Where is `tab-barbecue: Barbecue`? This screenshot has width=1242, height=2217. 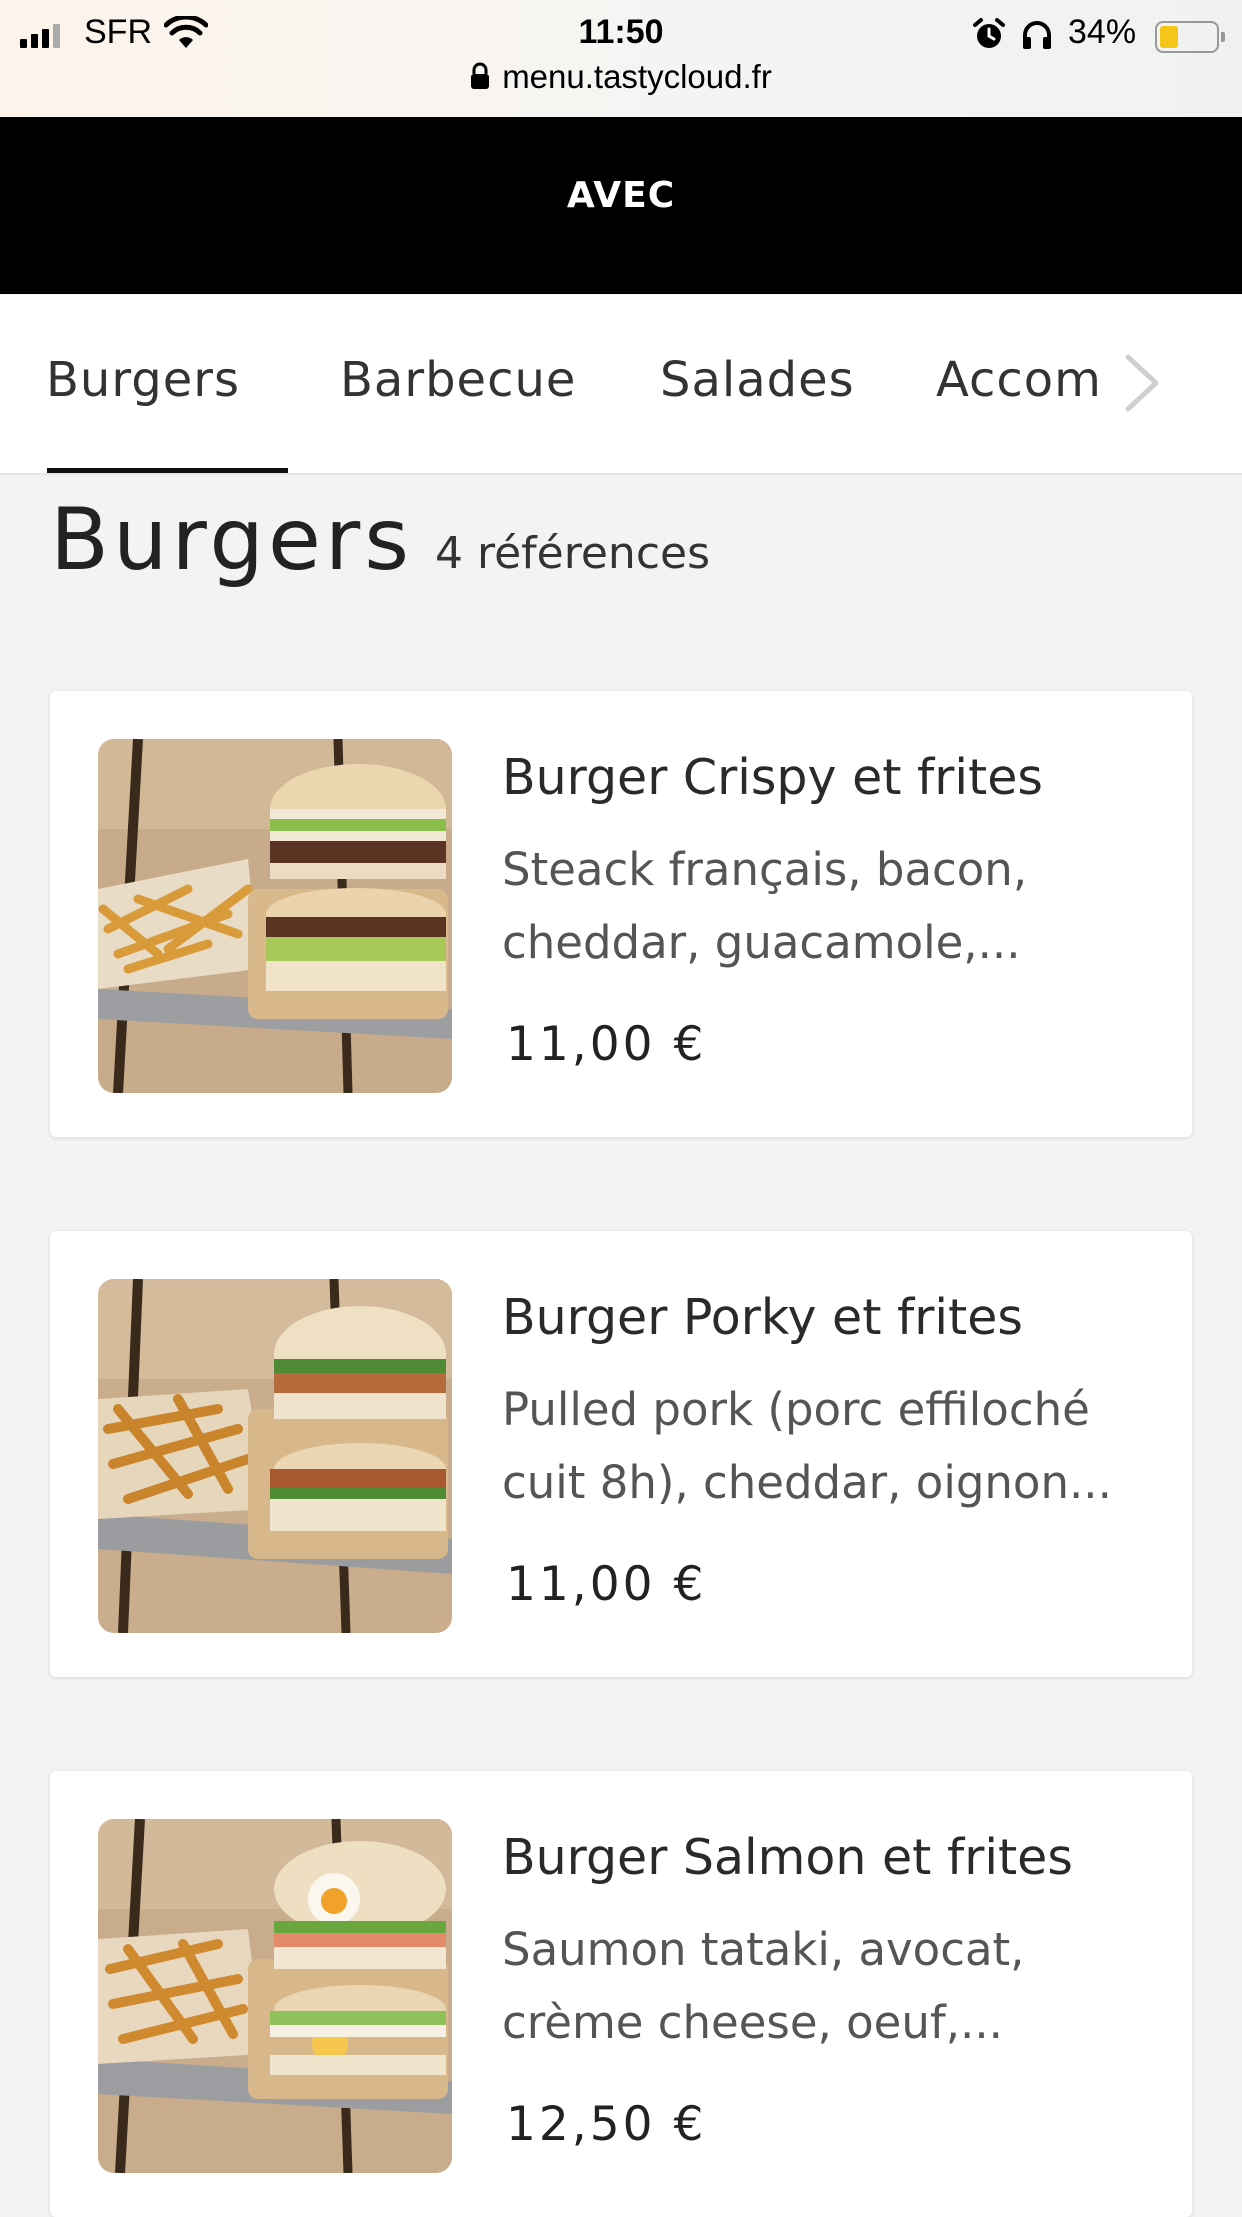
tab-barbecue: Barbecue is located at coordinates (458, 384).